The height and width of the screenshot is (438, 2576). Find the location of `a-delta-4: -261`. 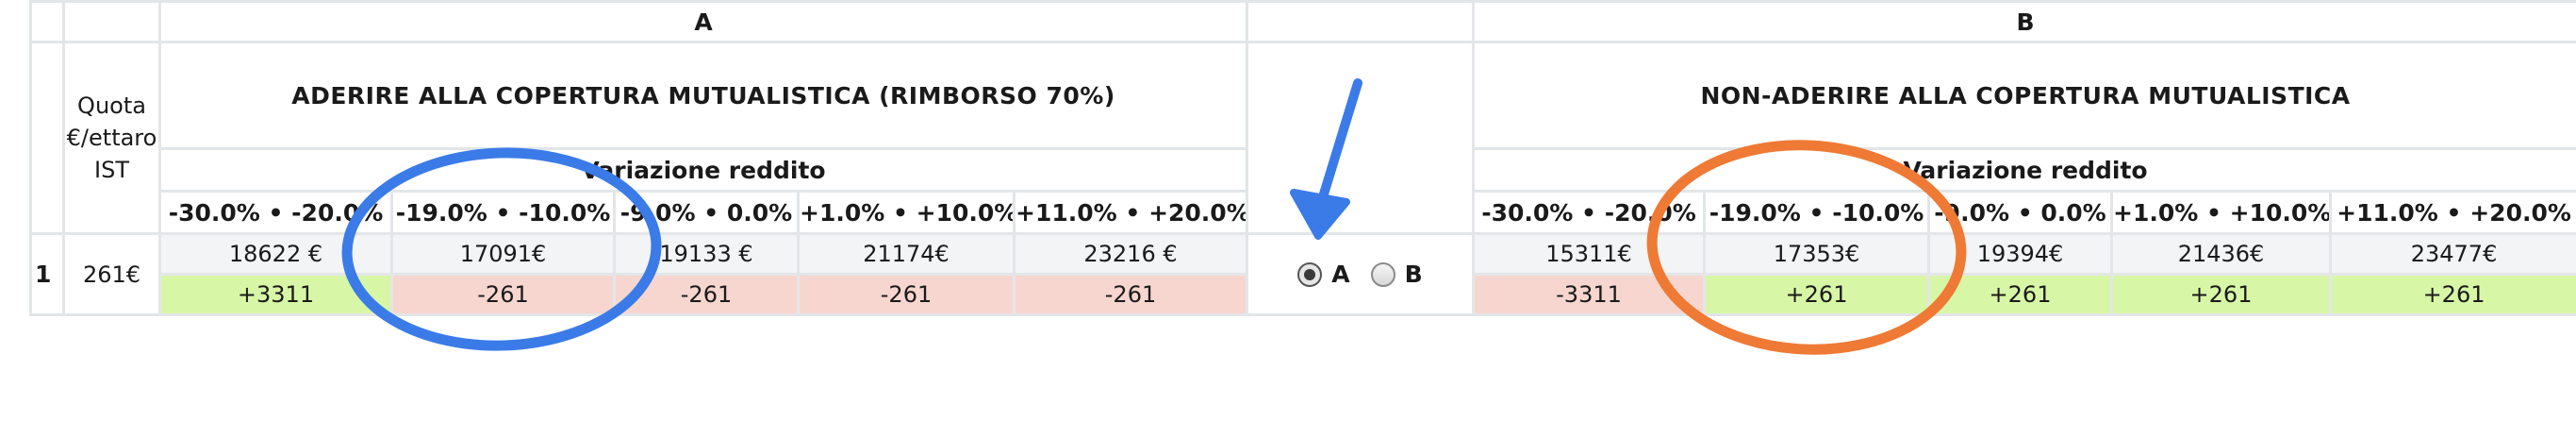

a-delta-4: -261 is located at coordinates (906, 294).